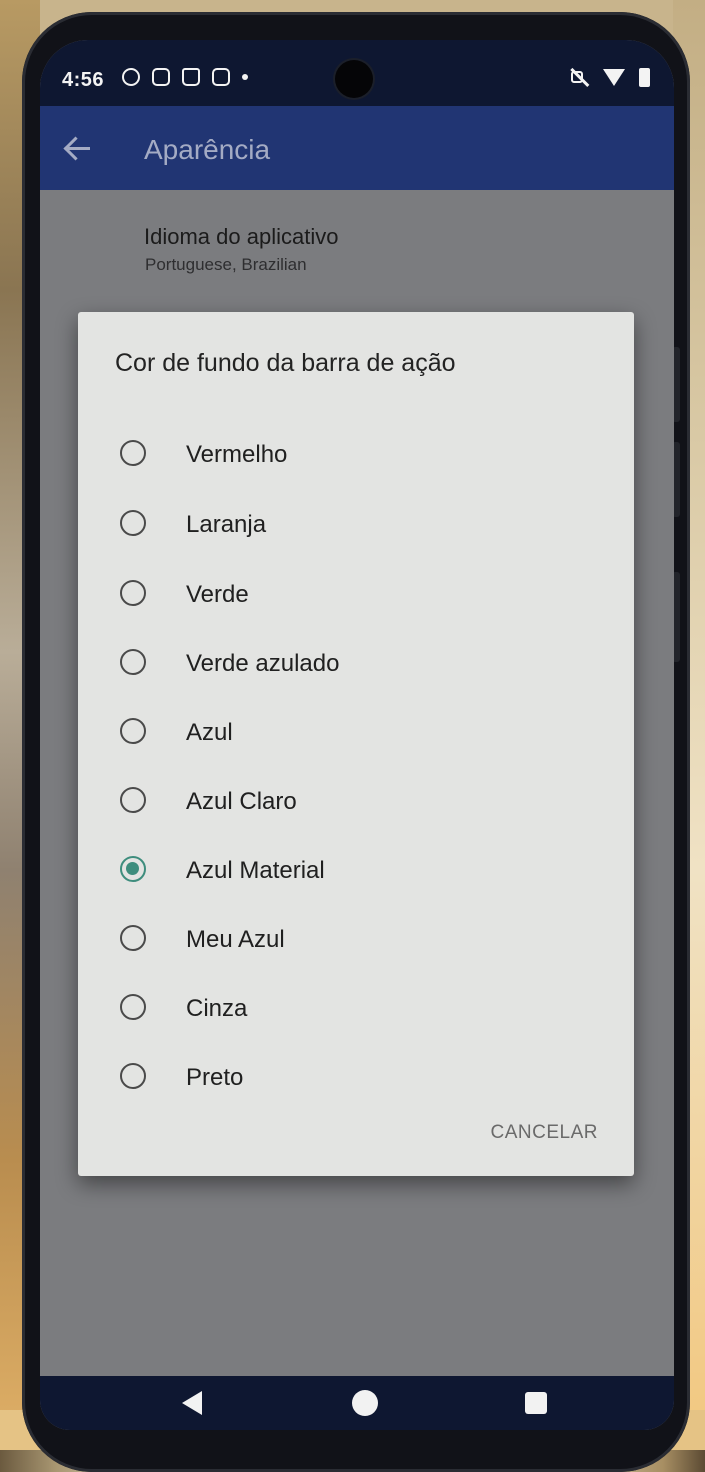  What do you see at coordinates (356, 524) in the screenshot?
I see `option-laranja: Laranja` at bounding box center [356, 524].